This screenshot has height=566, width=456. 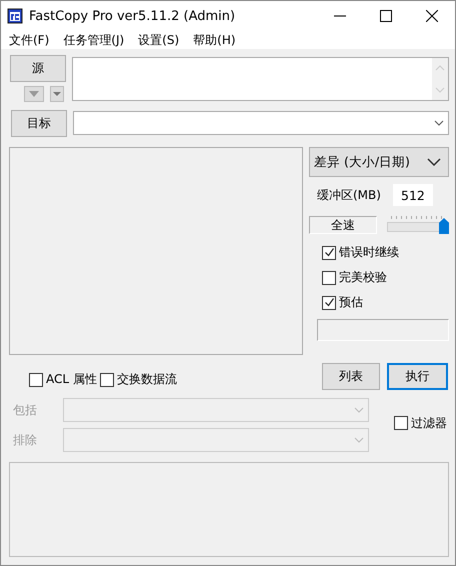 What do you see at coordinates (432, 16) in the screenshot?
I see `close-icon` at bounding box center [432, 16].